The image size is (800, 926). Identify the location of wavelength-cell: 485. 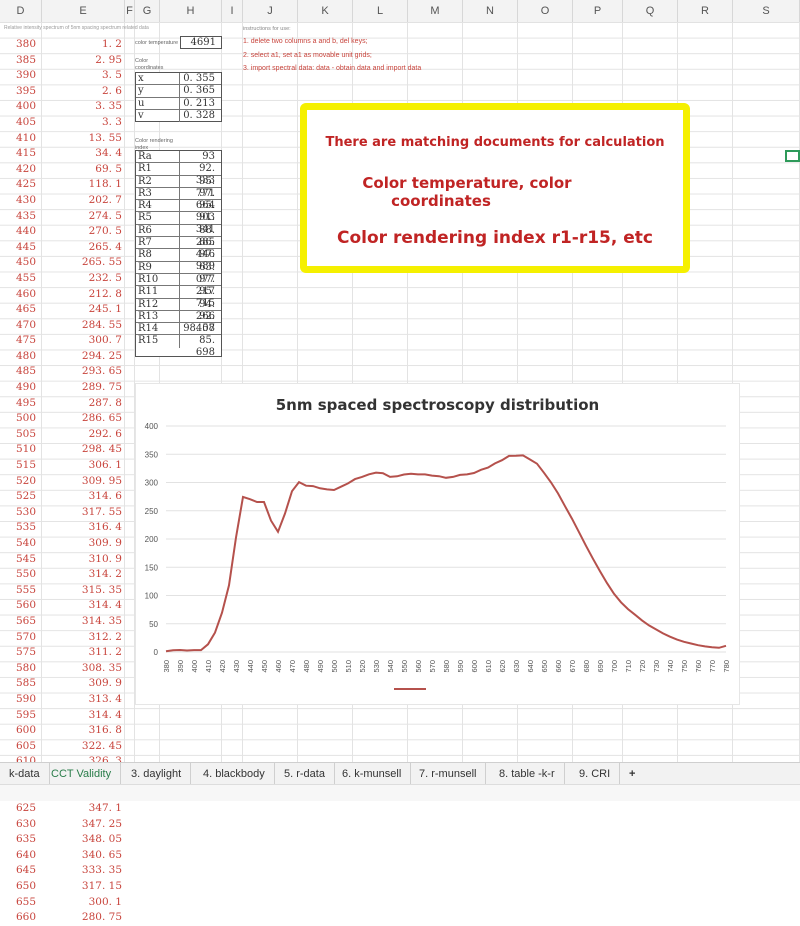
(26, 372).